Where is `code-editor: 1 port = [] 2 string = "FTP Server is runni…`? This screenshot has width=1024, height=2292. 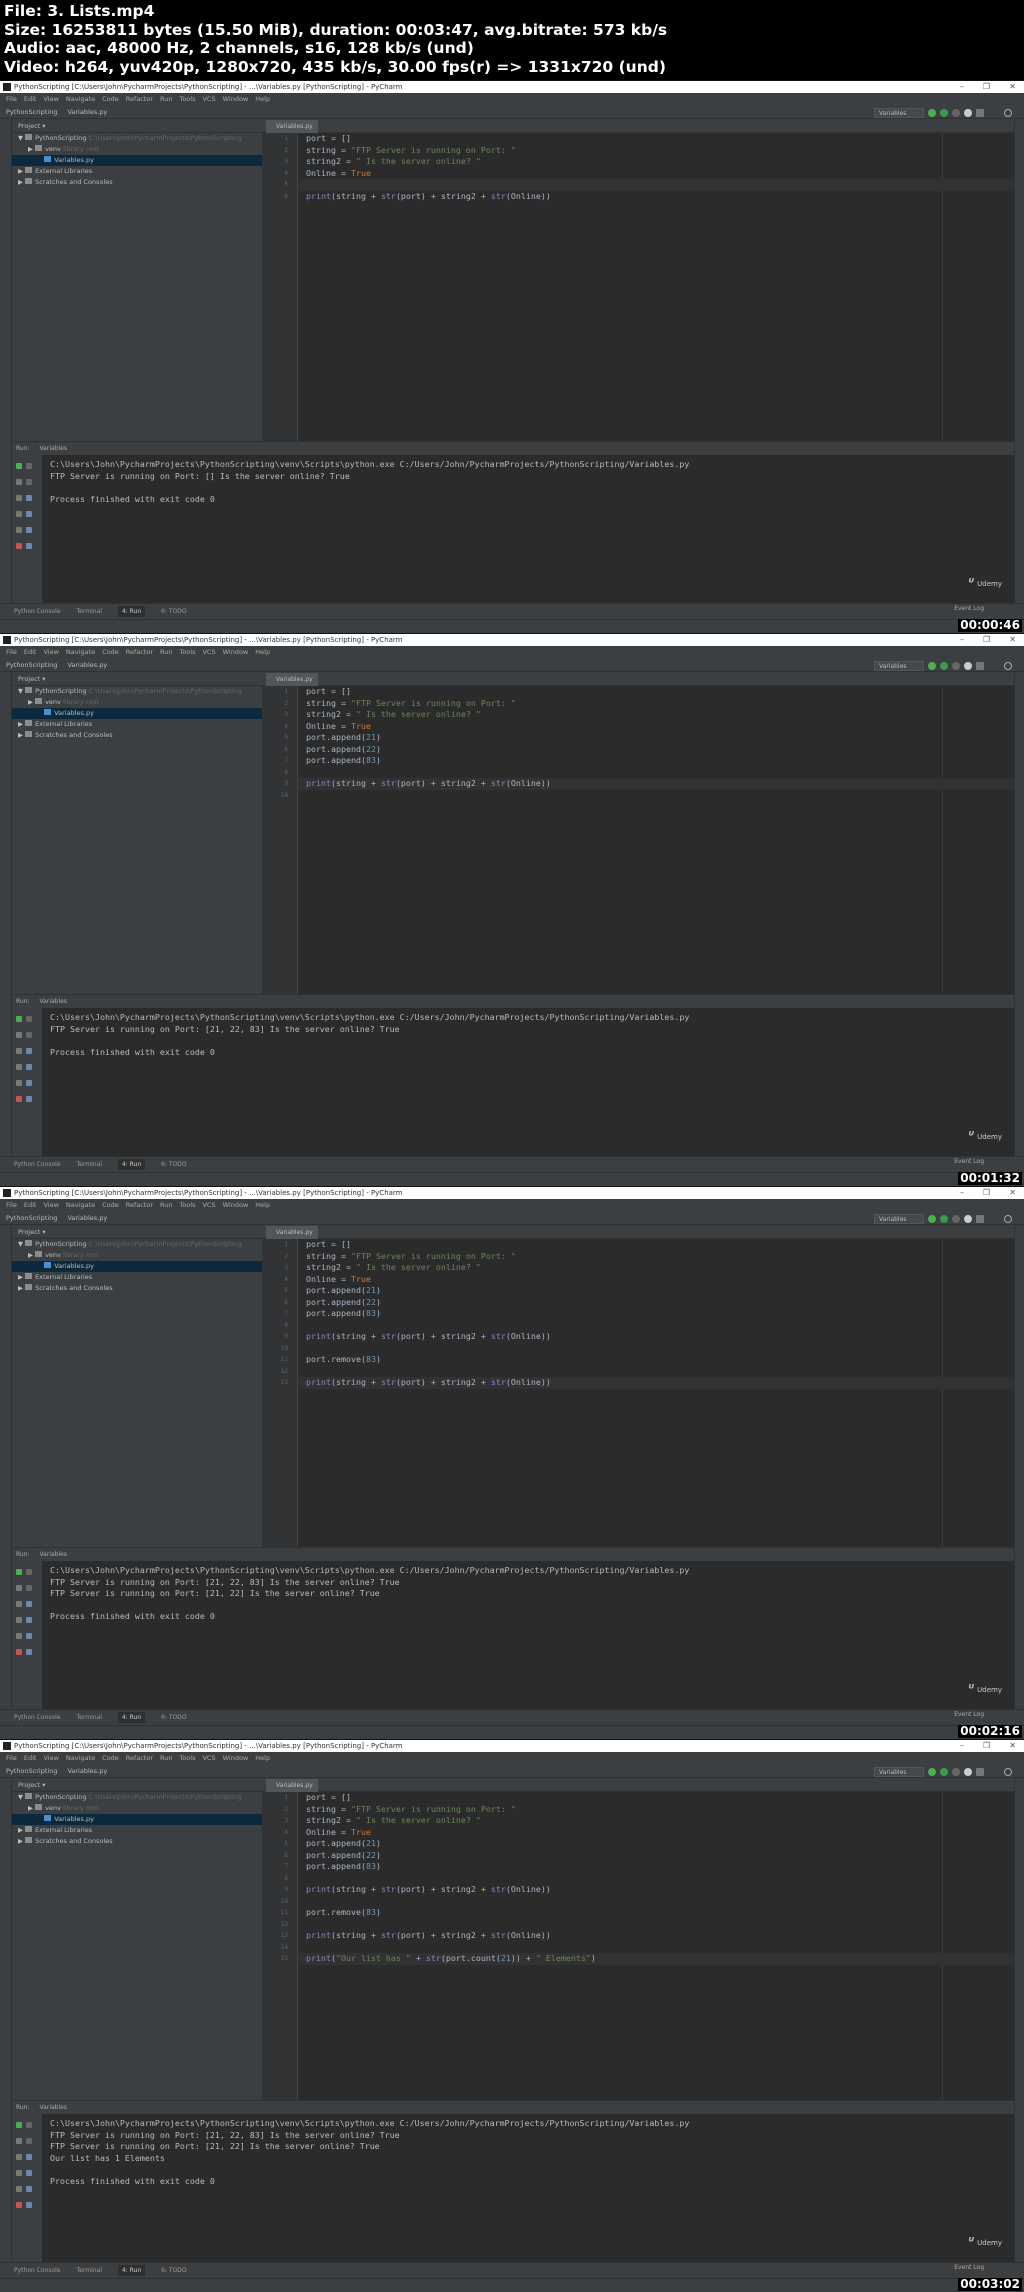
code-editor: 1 port = [] 2 string = "FTP Server is runni… is located at coordinates (638, 840).